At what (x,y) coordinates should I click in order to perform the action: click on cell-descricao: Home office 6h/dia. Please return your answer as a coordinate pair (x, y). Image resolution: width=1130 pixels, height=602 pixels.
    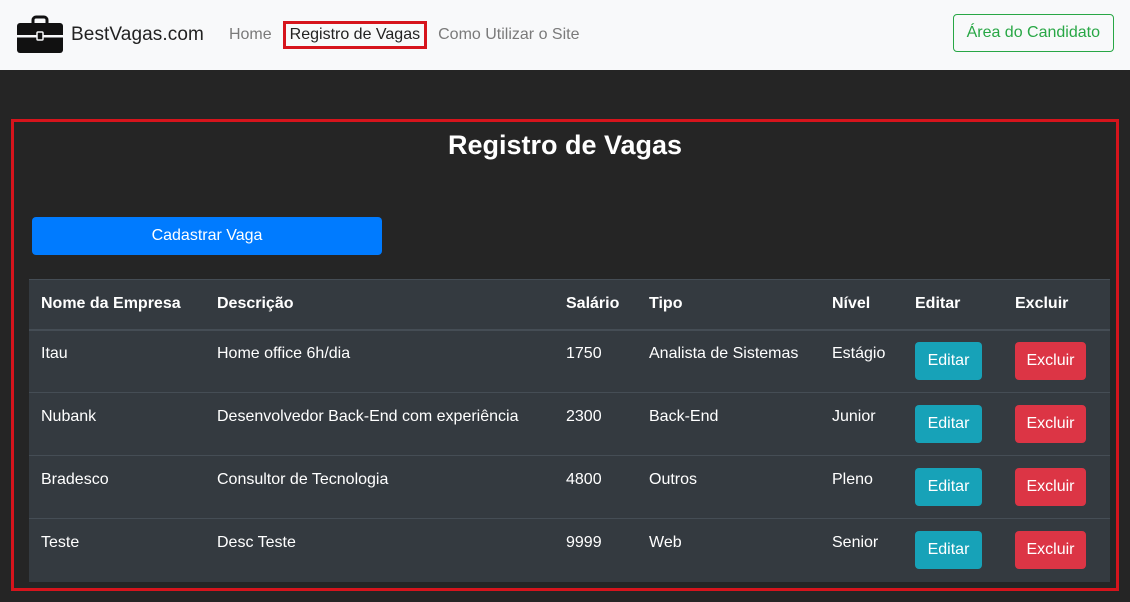
    Looking at the image, I should click on (379, 361).